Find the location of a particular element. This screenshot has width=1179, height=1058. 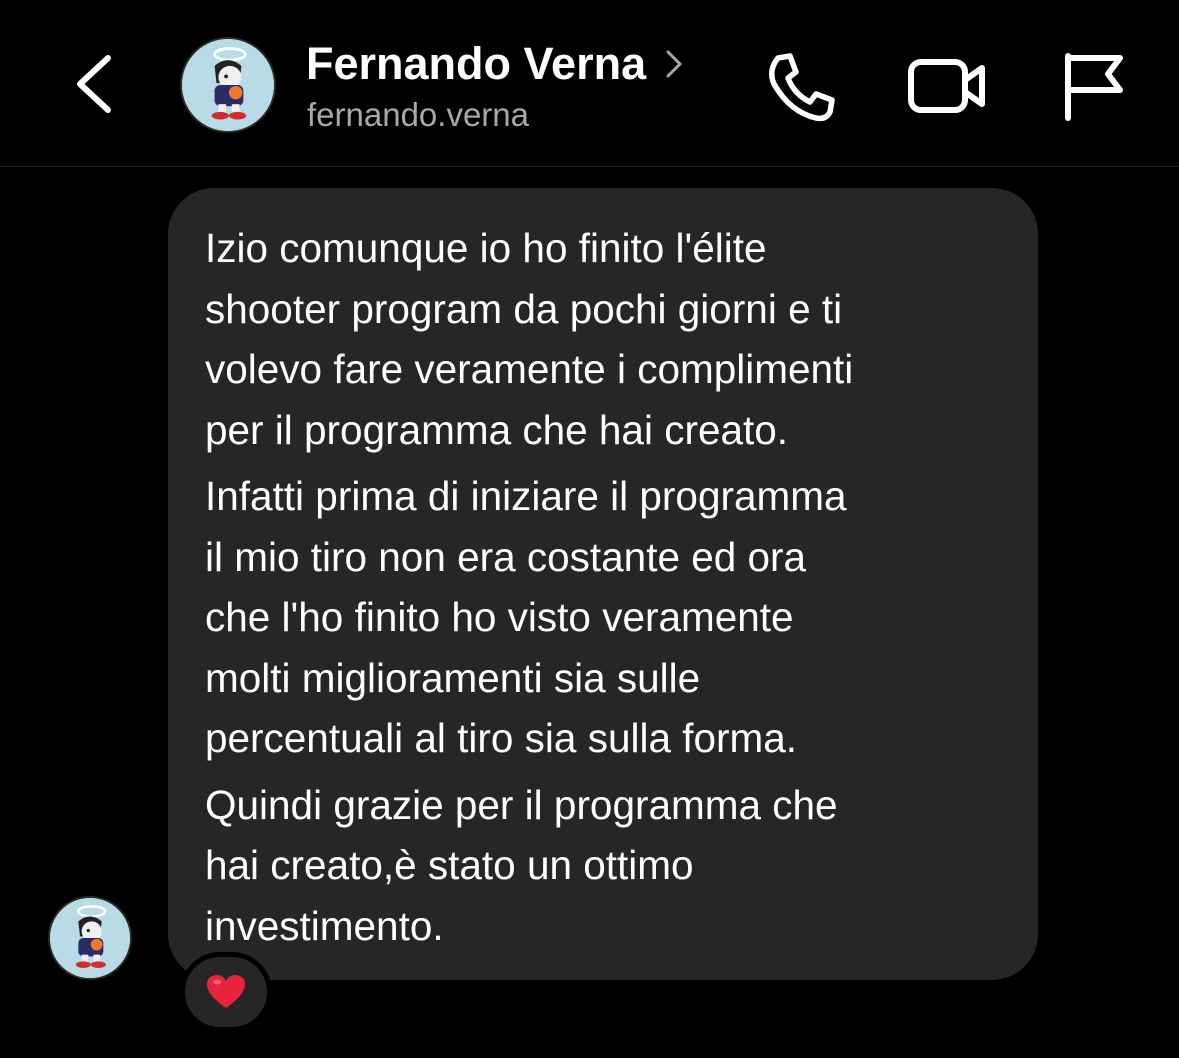

video-camera-icon is located at coordinates (946, 86).